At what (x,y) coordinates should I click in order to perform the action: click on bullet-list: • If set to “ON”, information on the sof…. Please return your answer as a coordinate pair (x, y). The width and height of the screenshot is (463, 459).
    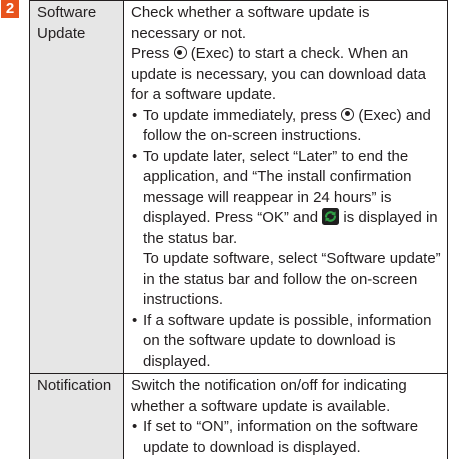
    Looking at the image, I should click on (286, 437).